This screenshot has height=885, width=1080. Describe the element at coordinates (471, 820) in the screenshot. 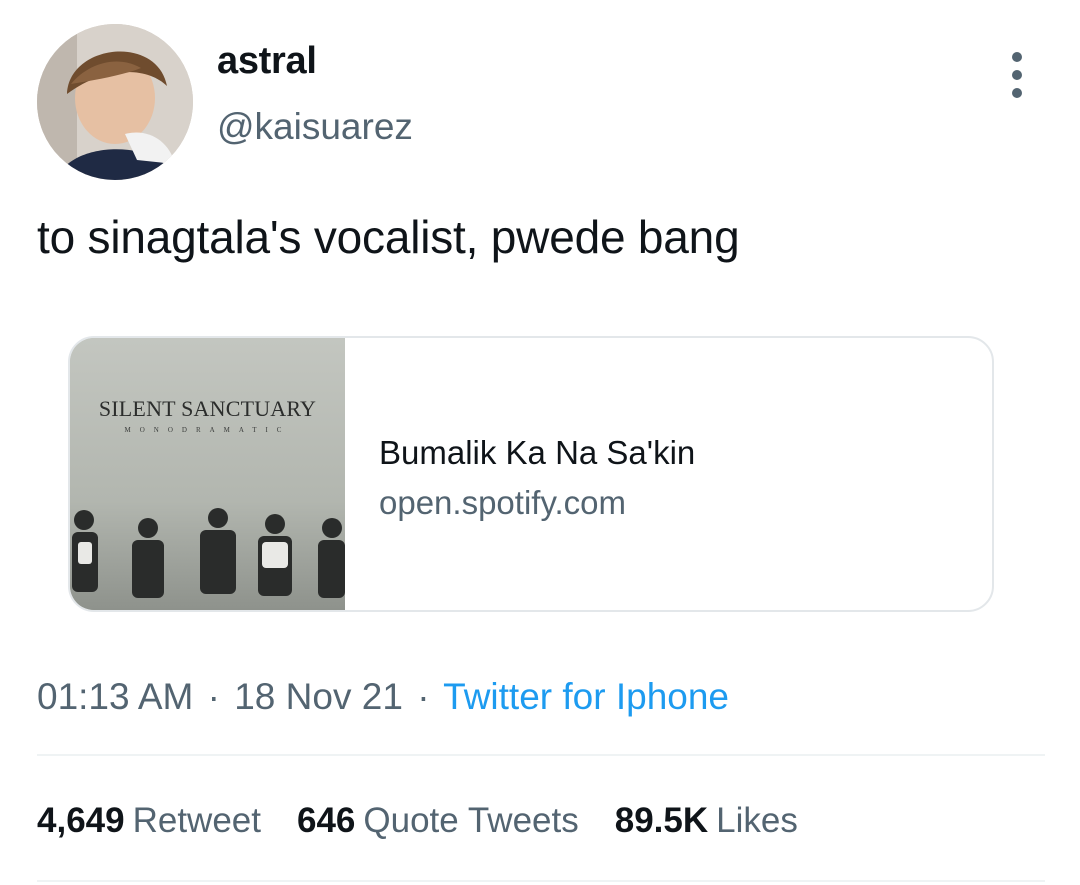

I see `quote-tweets-label: Quote Tweets` at that location.